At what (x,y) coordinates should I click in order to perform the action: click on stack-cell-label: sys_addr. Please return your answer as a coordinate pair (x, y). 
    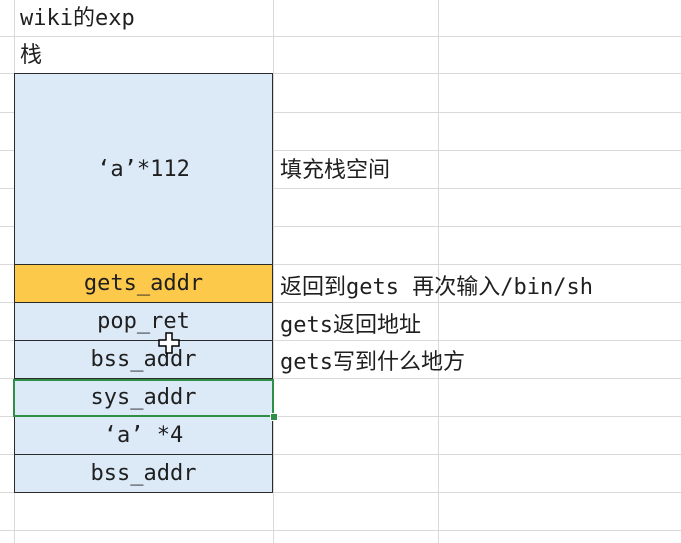
    Looking at the image, I should click on (143, 397).